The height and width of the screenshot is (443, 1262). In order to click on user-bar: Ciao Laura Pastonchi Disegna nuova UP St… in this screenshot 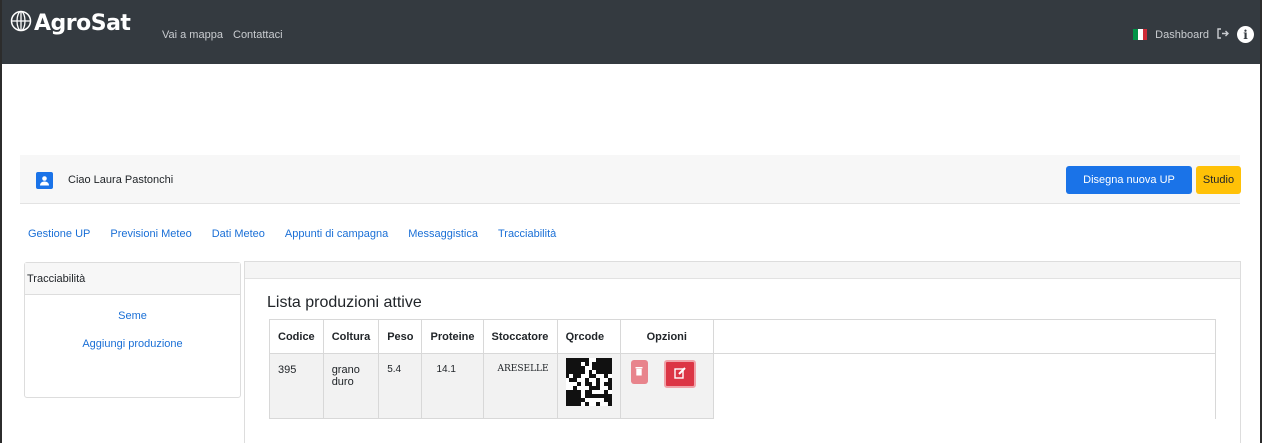, I will do `click(630, 179)`.